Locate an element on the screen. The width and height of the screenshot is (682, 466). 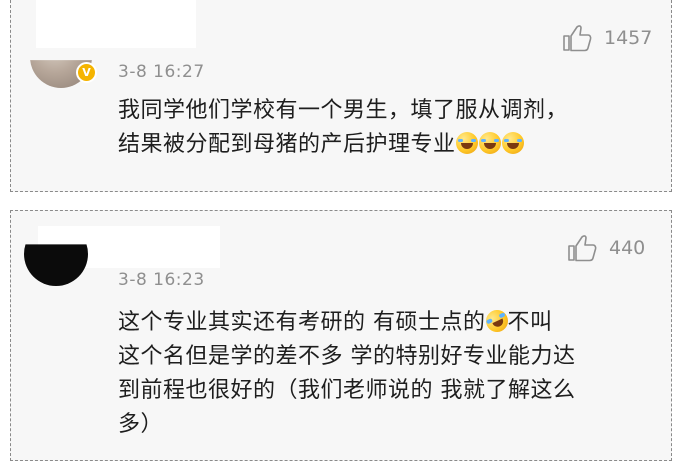
like-count-1: 1457 is located at coordinates (628, 38).